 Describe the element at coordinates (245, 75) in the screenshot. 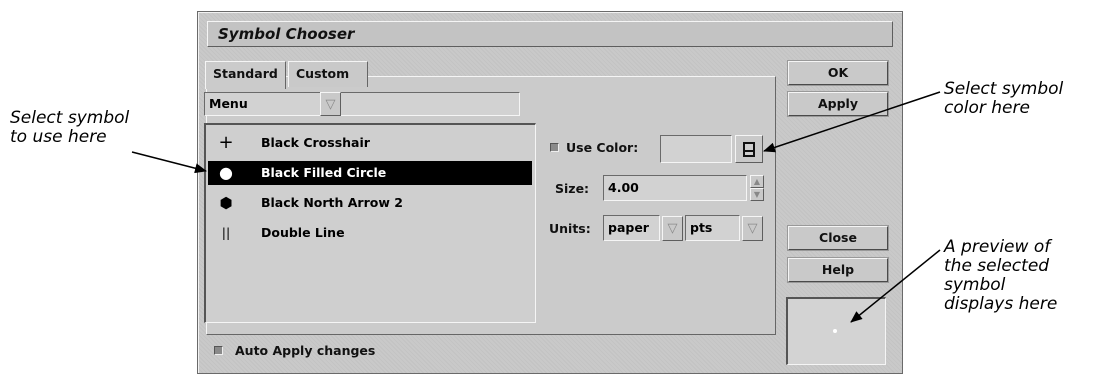

I see `tab-standard: Standard` at that location.